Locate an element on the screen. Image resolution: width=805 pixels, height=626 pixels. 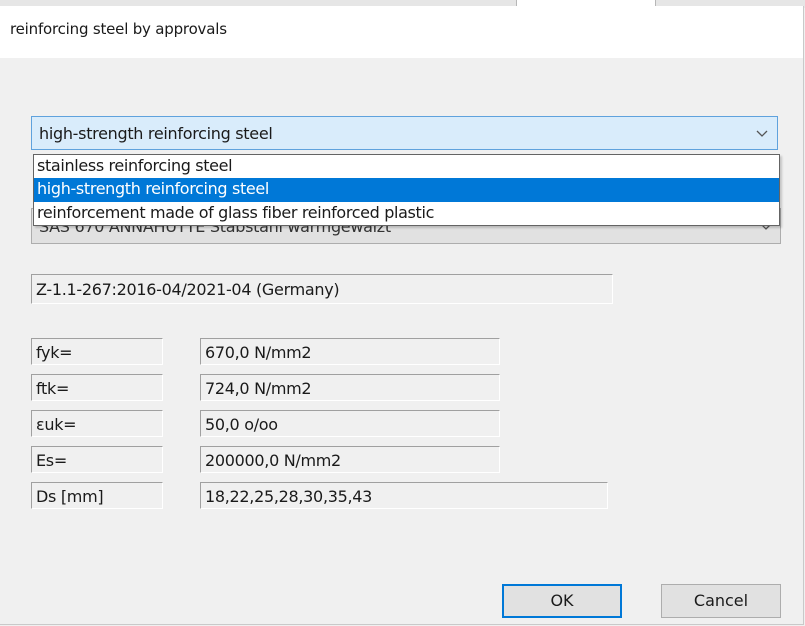
euk-value: 50,0 o/oo is located at coordinates (350, 423).